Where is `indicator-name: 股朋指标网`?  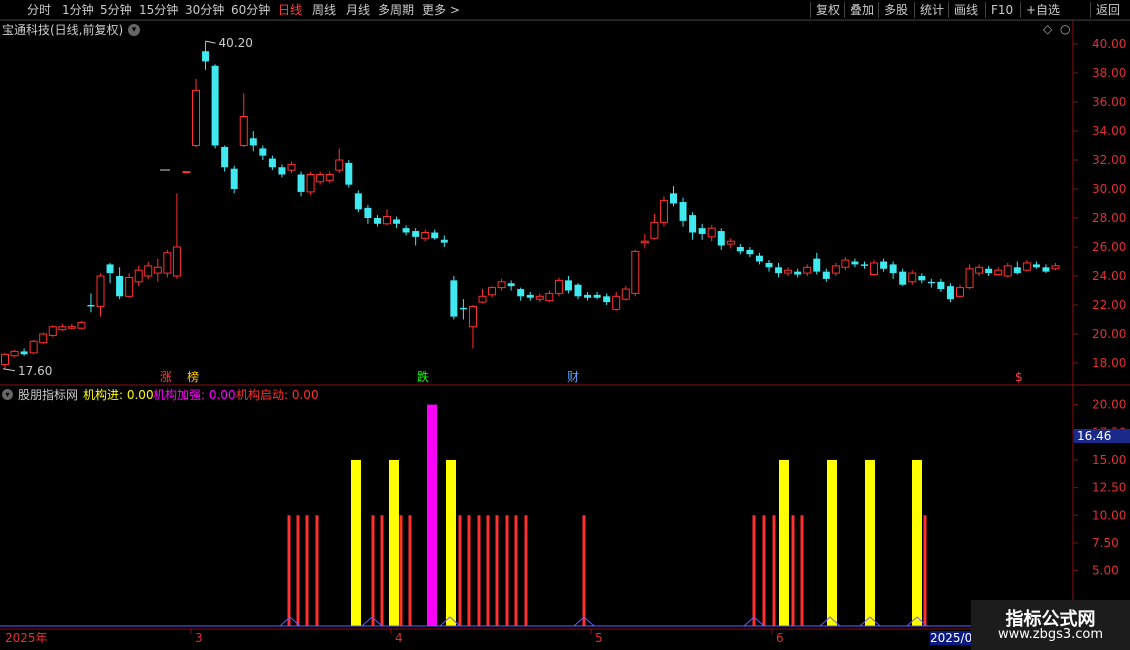
indicator-name: 股朋指标网 is located at coordinates (48, 395).